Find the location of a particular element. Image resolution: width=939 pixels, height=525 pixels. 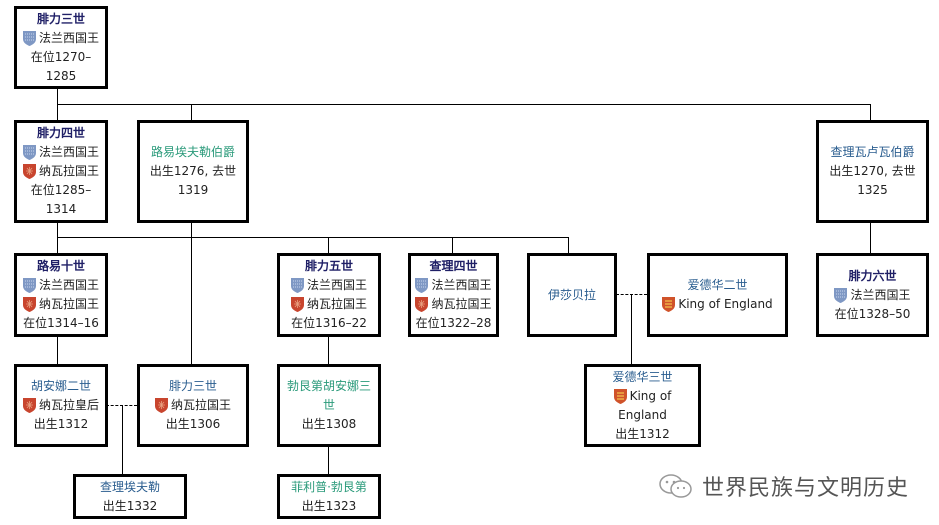

node-joan2: 胡安娜二世 纳瓦拉皇后 出生1312 is located at coordinates (61, 405).